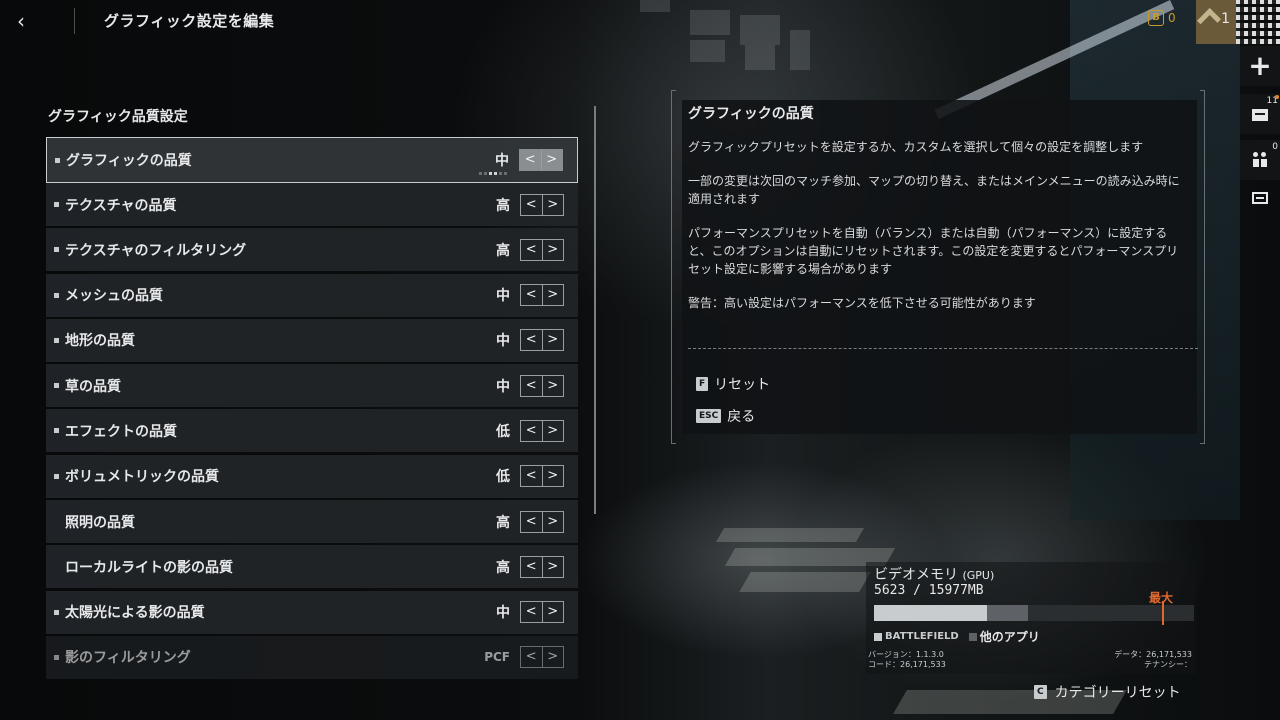 The image size is (1280, 720). Describe the element at coordinates (930, 613) in the screenshot. I see `vram-battlefield-fill` at that location.